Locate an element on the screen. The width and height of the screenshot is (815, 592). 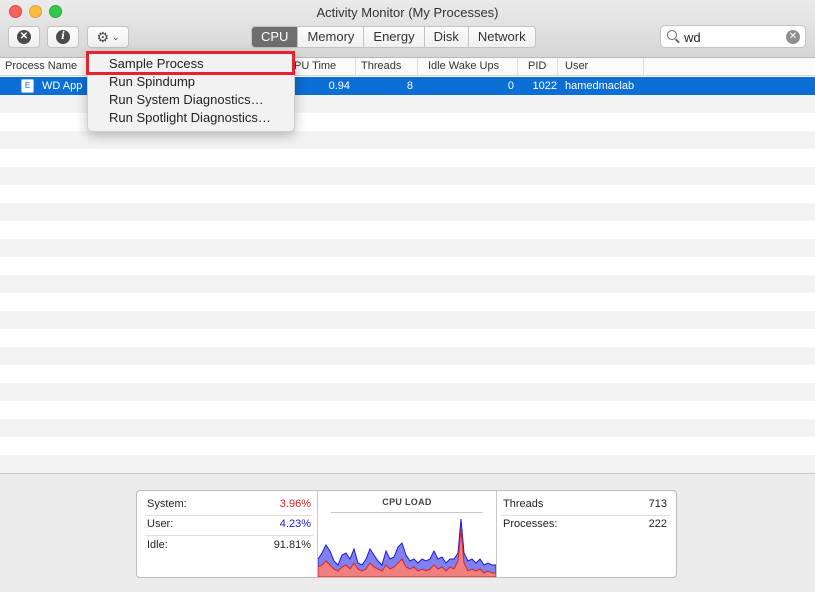
stop-process-button: ✕ is located at coordinates (24, 37).